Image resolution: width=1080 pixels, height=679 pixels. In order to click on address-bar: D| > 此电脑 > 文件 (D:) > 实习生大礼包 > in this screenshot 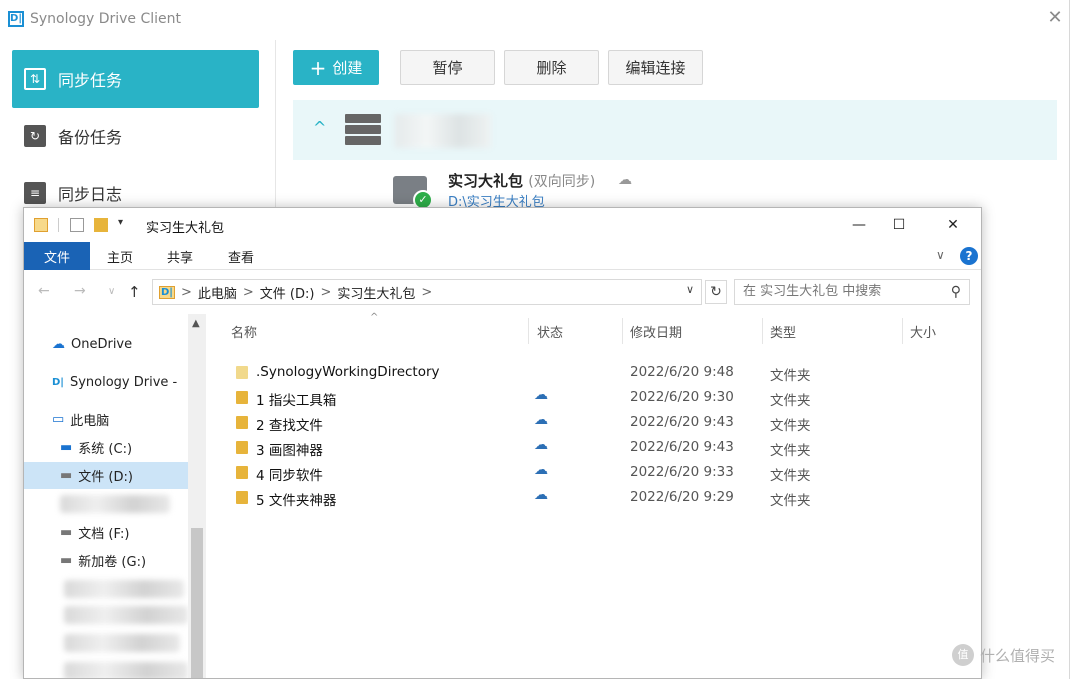, I will do `click(427, 292)`.